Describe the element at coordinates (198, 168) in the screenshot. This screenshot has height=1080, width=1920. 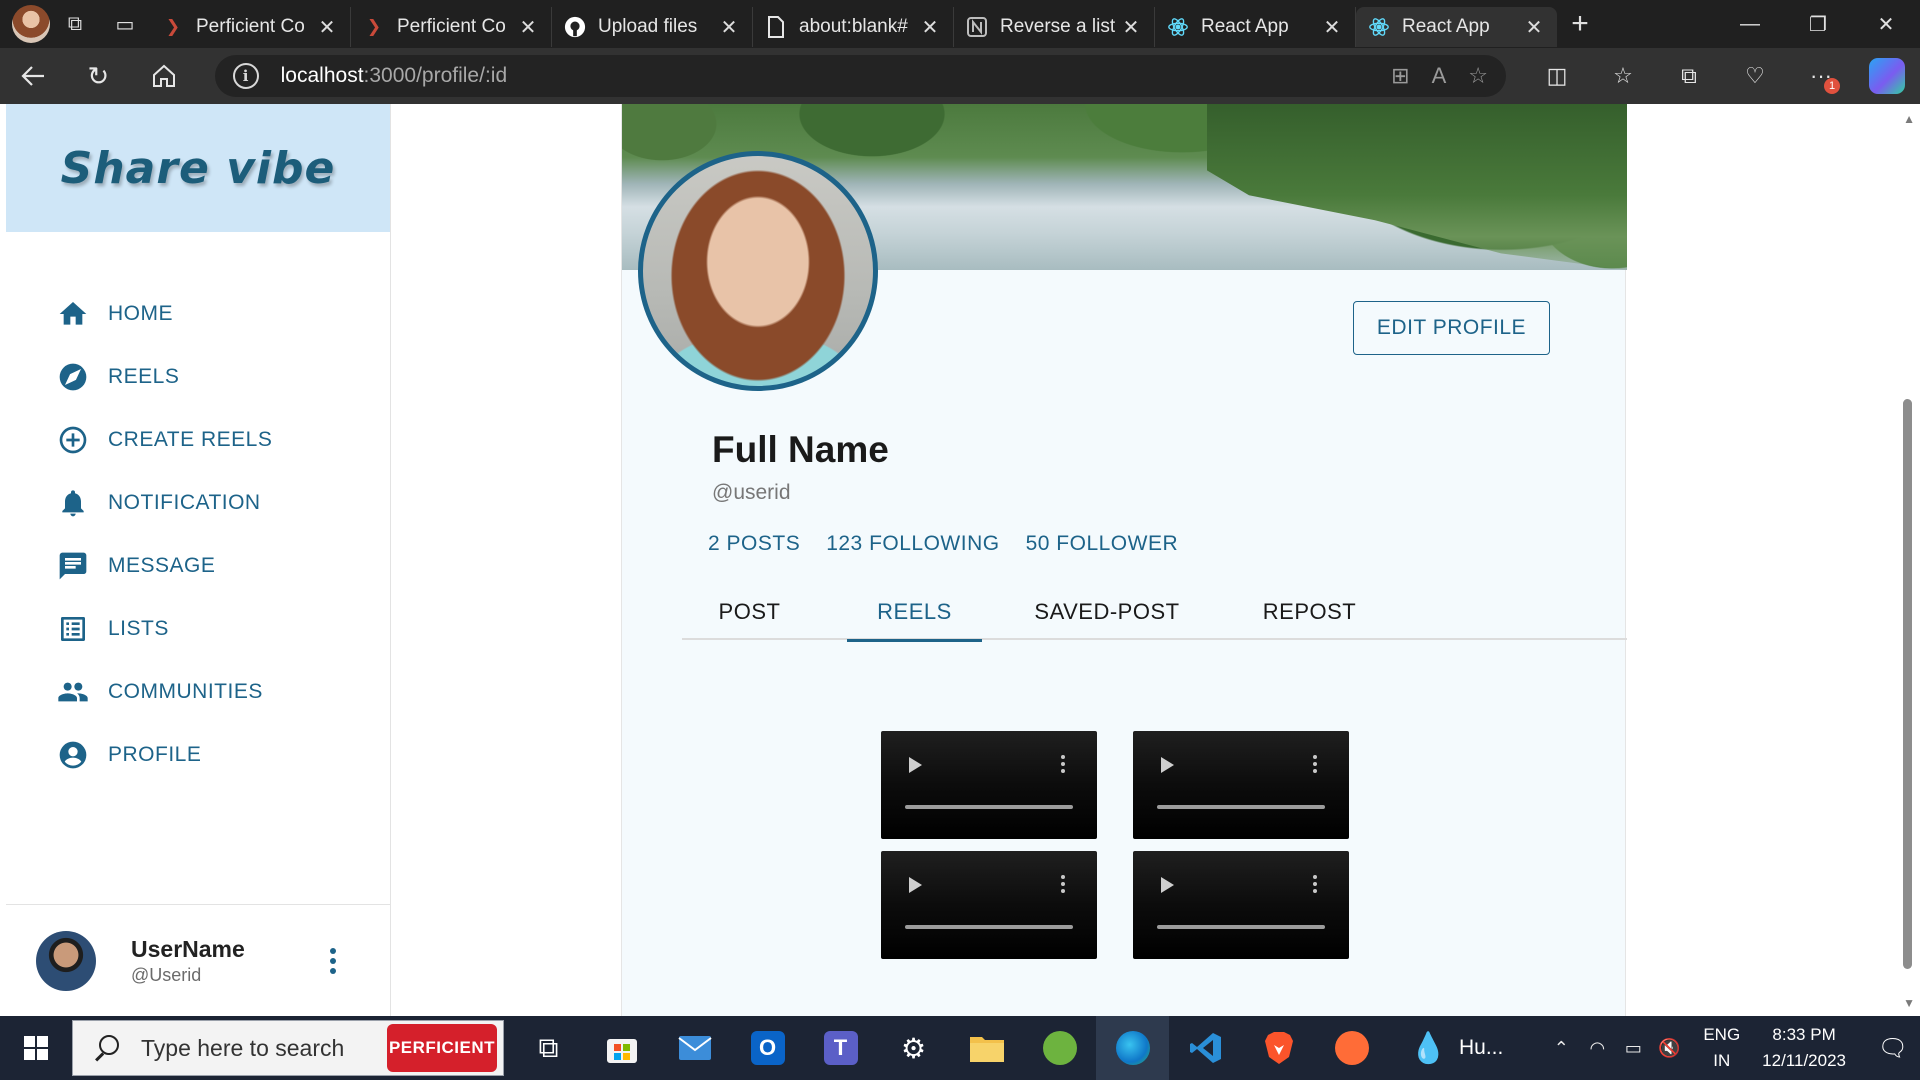
I see `brand-logo: Share vibe` at that location.